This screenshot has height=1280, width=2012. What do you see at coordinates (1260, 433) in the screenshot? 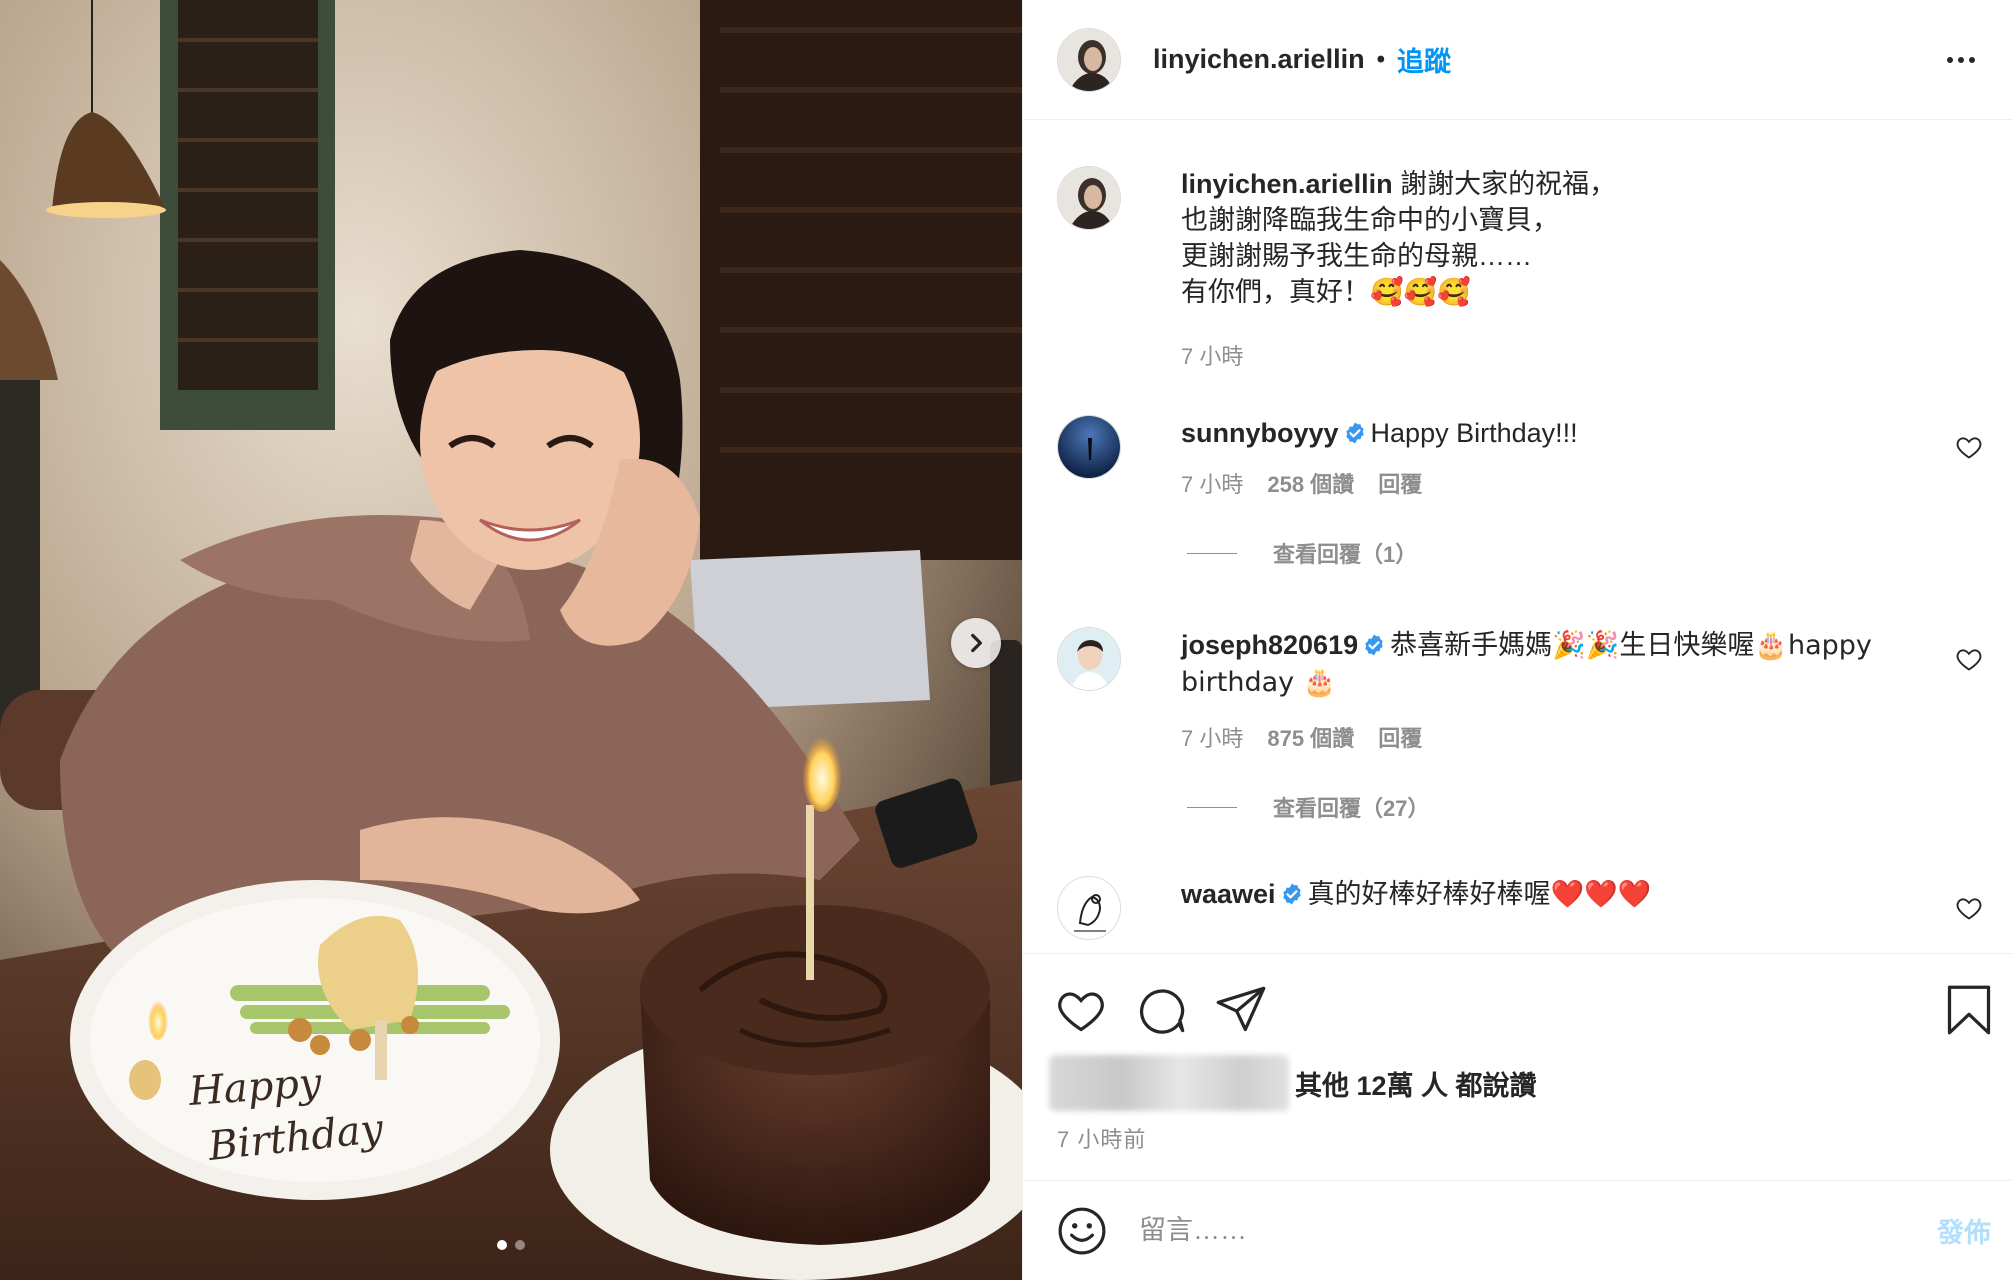
I see `comment-username: sunnyboyyy` at bounding box center [1260, 433].